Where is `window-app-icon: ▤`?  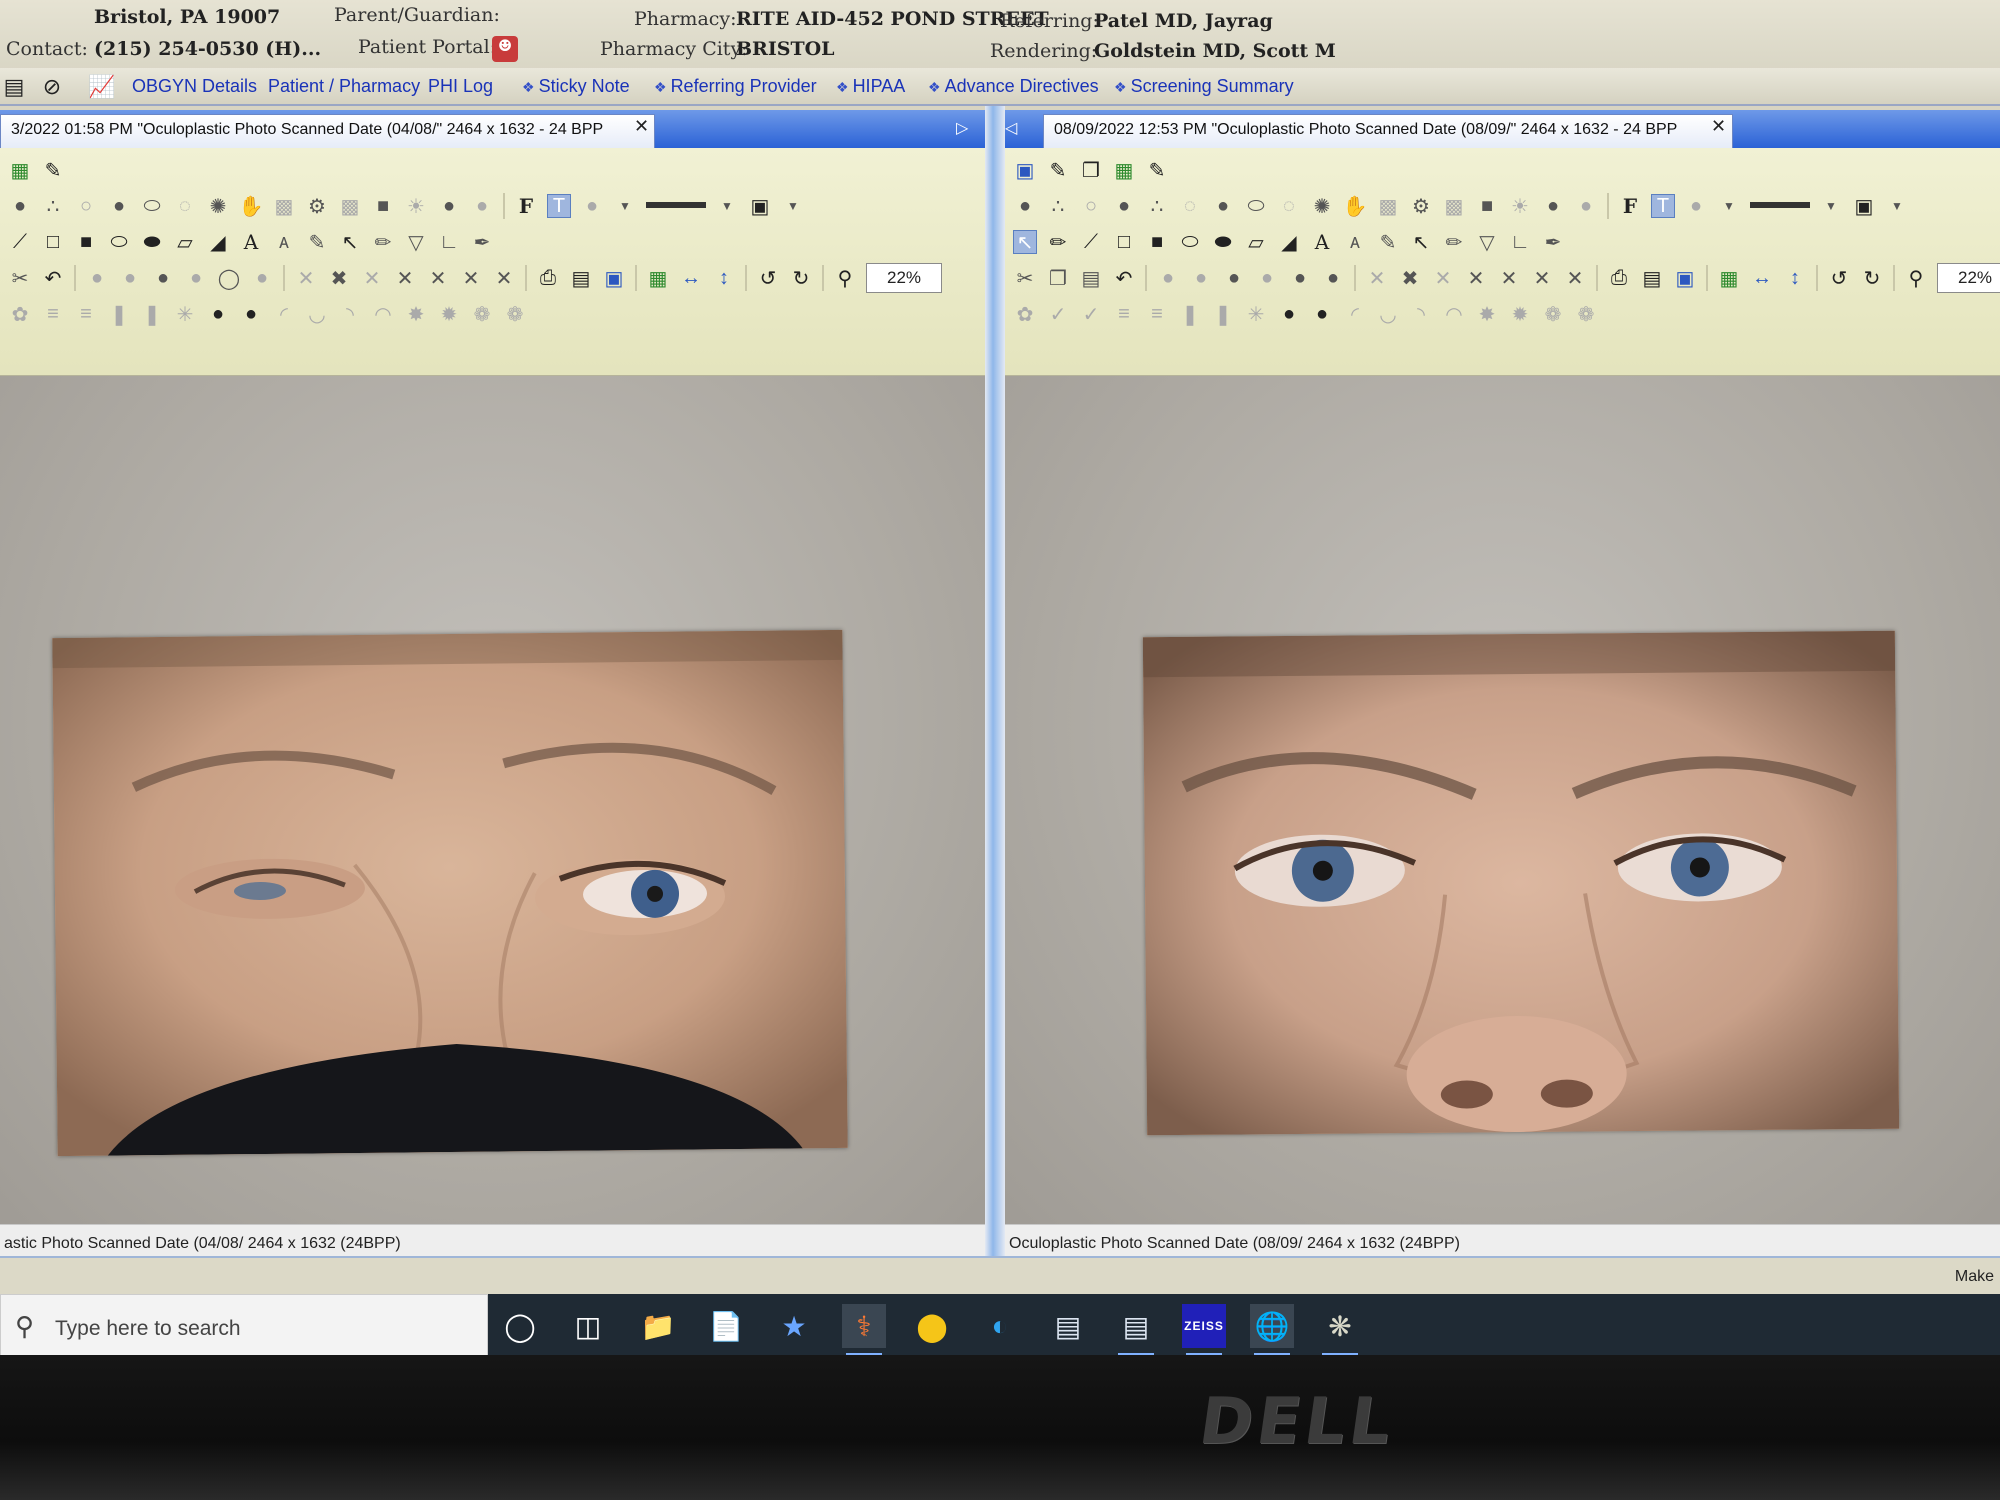
window-app-icon: ▤ is located at coordinates (1136, 1329).